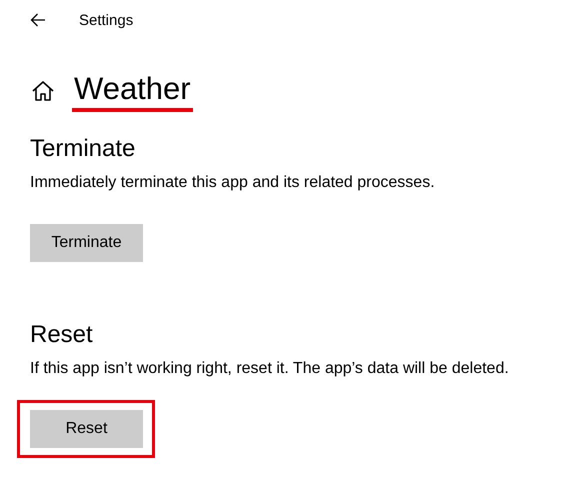  What do you see at coordinates (83, 149) in the screenshot?
I see `section-heading: Terminate` at bounding box center [83, 149].